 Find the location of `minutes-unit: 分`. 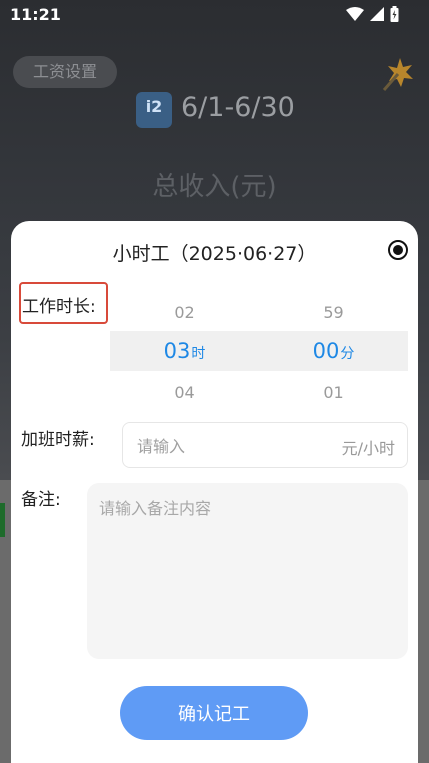

minutes-unit: 分 is located at coordinates (347, 354).